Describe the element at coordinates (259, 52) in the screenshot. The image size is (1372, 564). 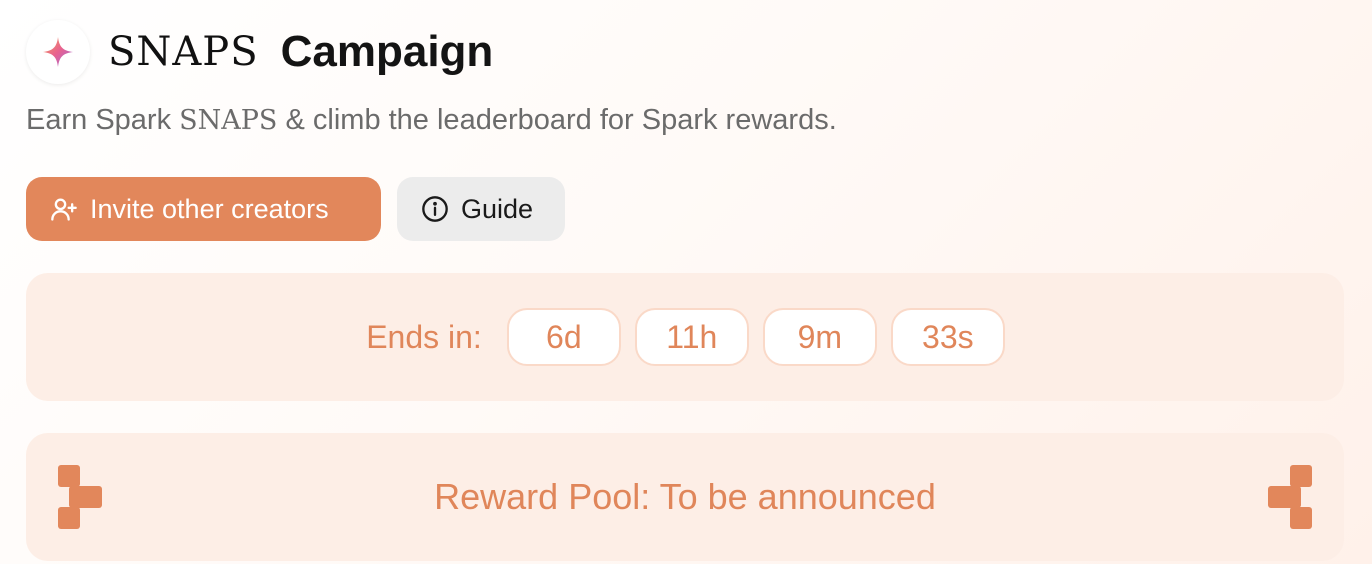
I see `page-header: SNAPS Campaign` at that location.